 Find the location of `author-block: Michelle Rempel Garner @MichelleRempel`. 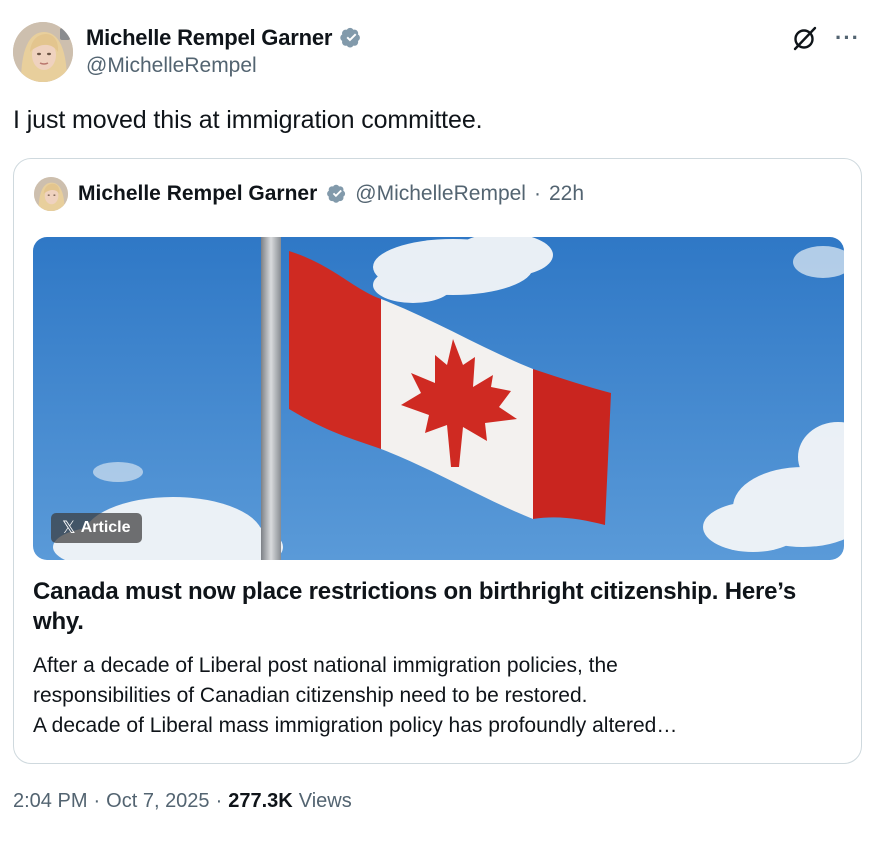

author-block: Michelle Rempel Garner @MichelleRempel is located at coordinates (224, 51).